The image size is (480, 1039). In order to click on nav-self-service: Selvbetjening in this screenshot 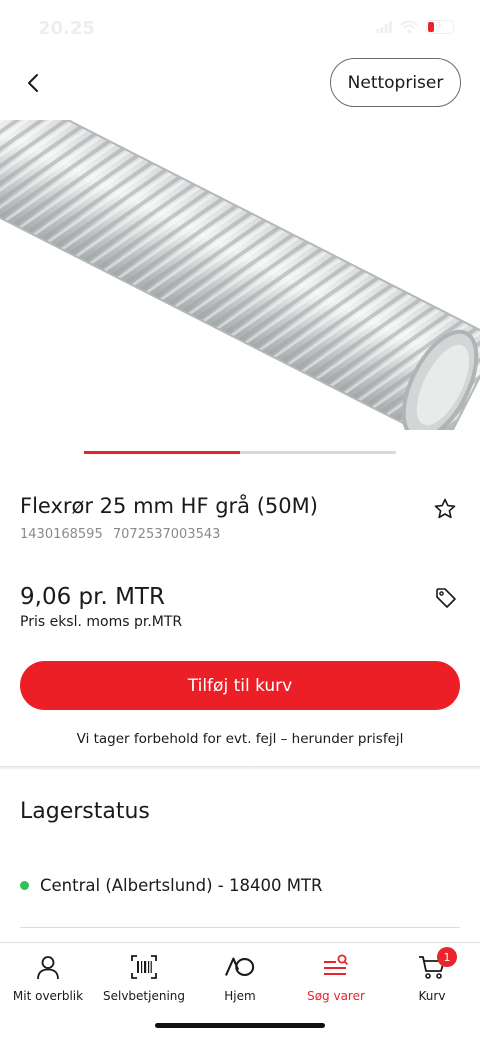, I will do `click(144, 978)`.